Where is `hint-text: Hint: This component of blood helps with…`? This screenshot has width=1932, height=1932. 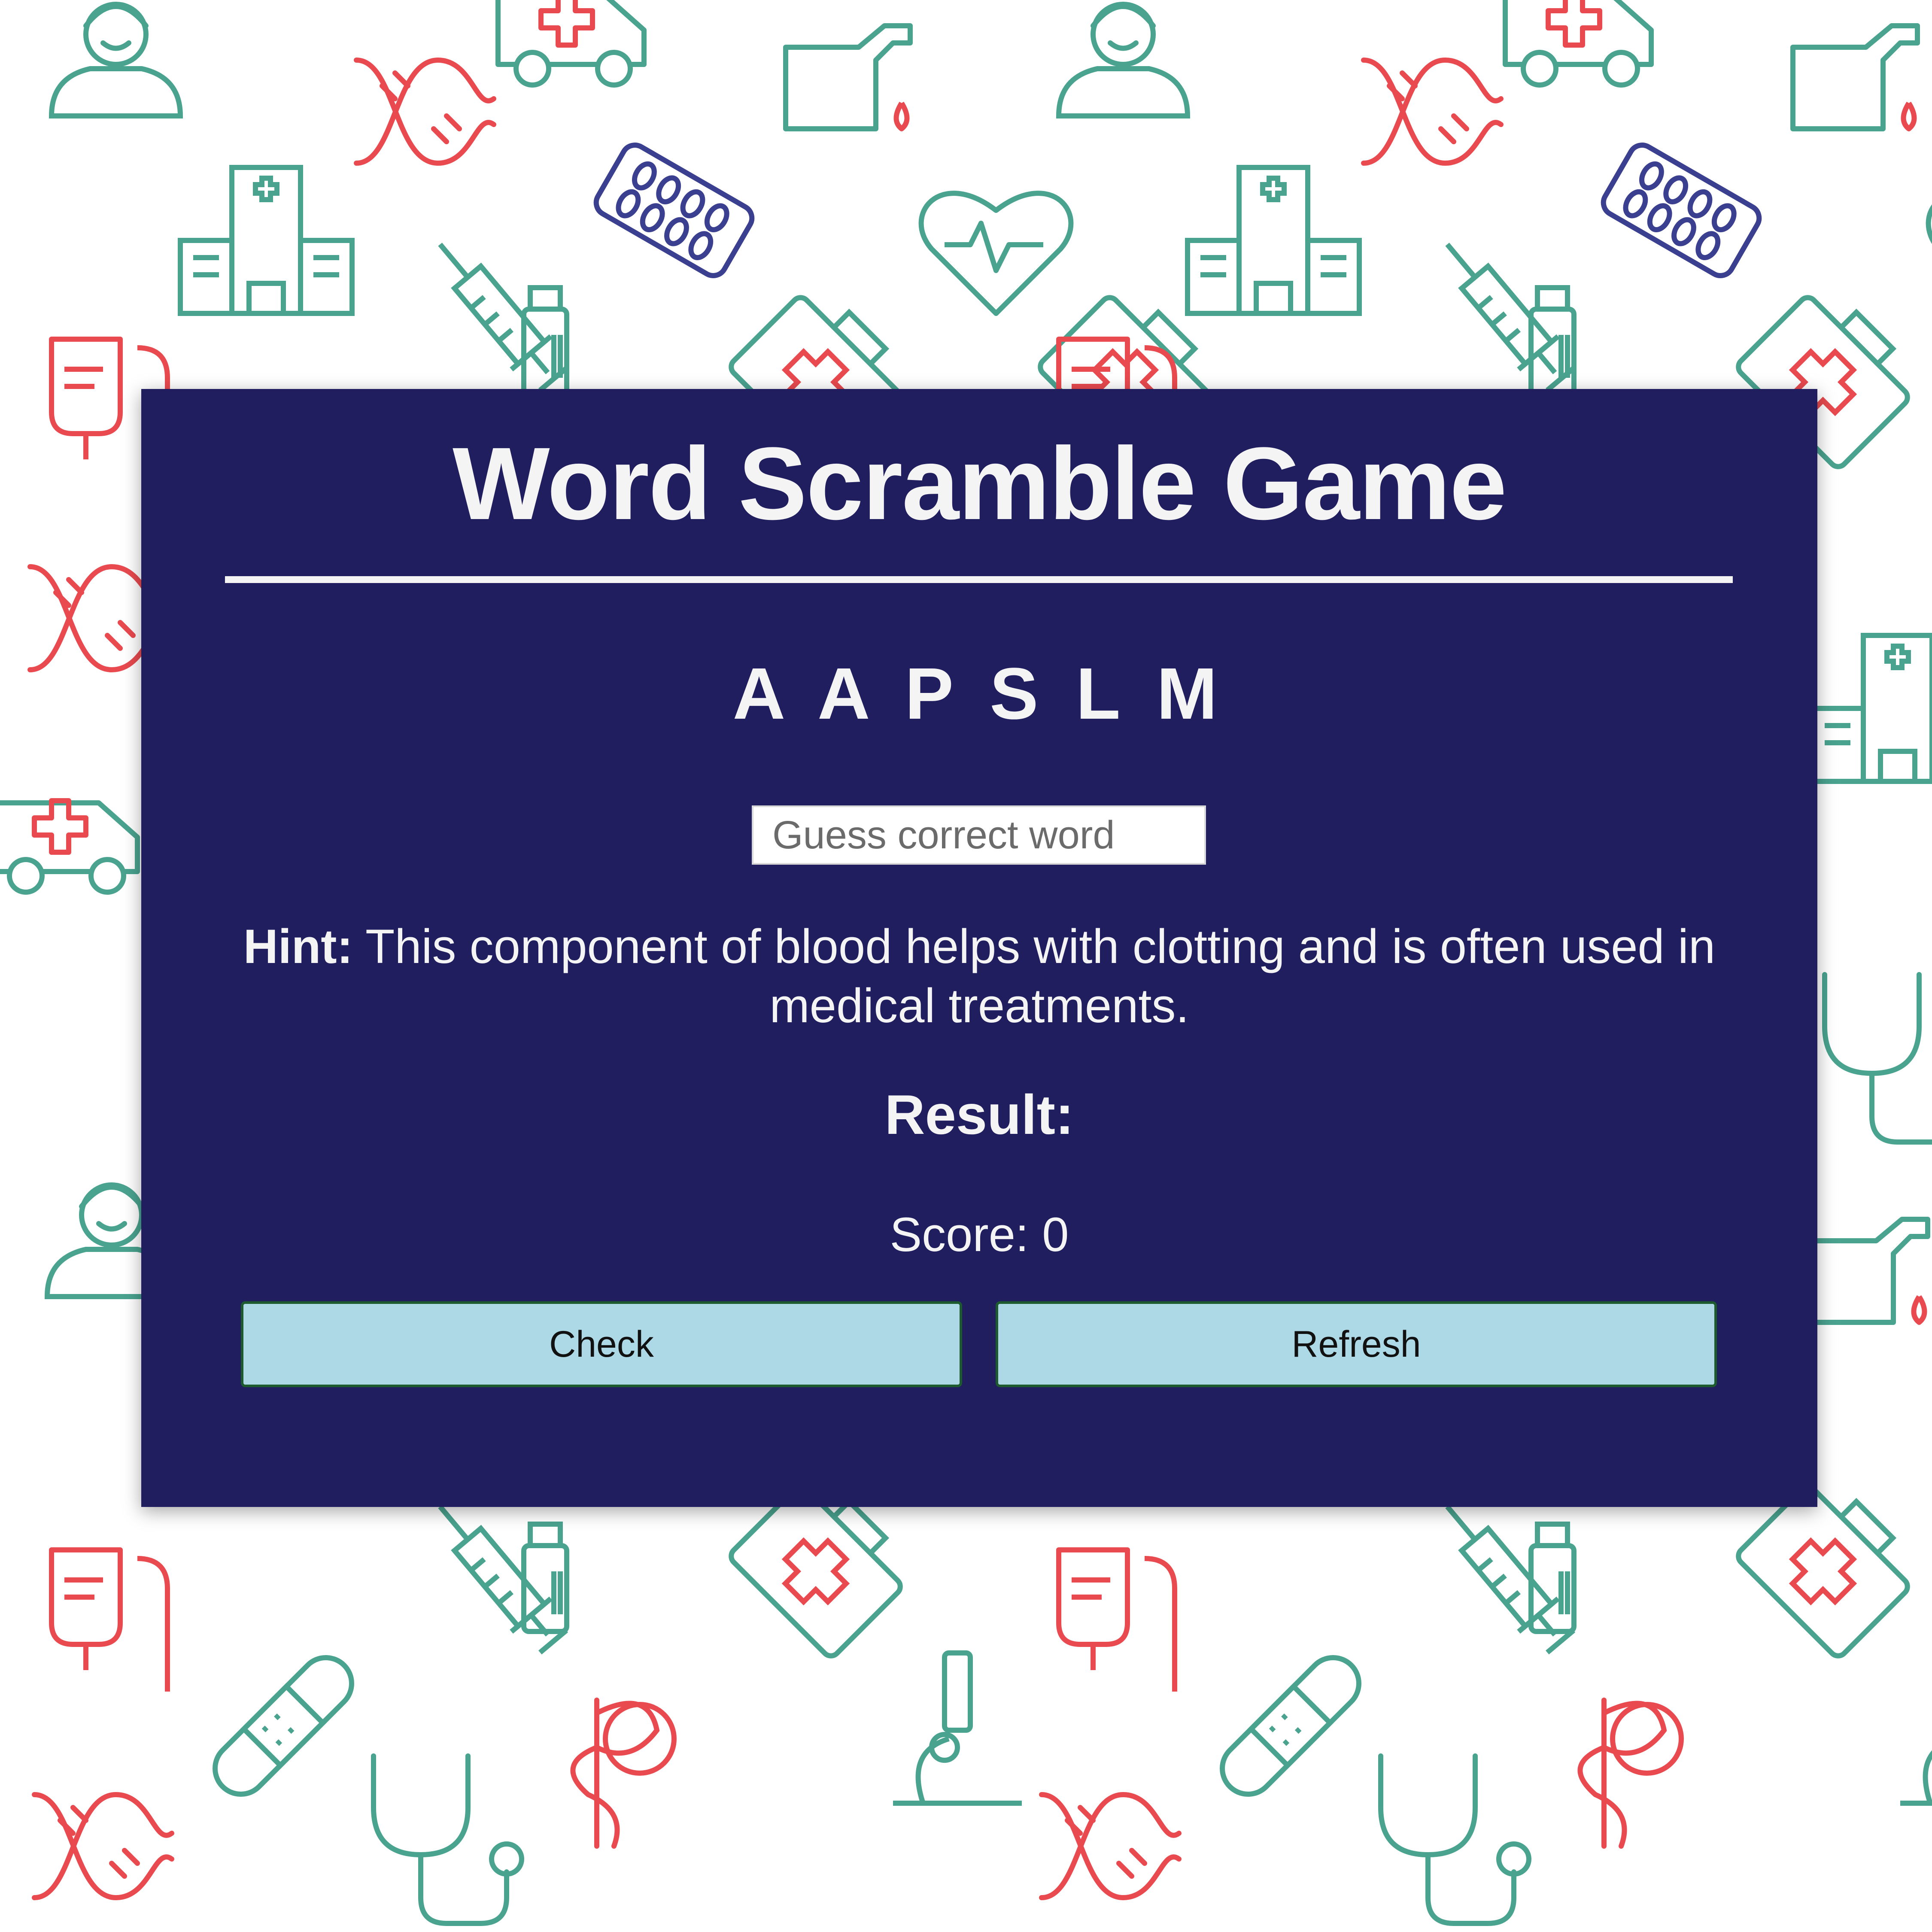
hint-text: Hint: This component of blood helps with… is located at coordinates (980, 976).